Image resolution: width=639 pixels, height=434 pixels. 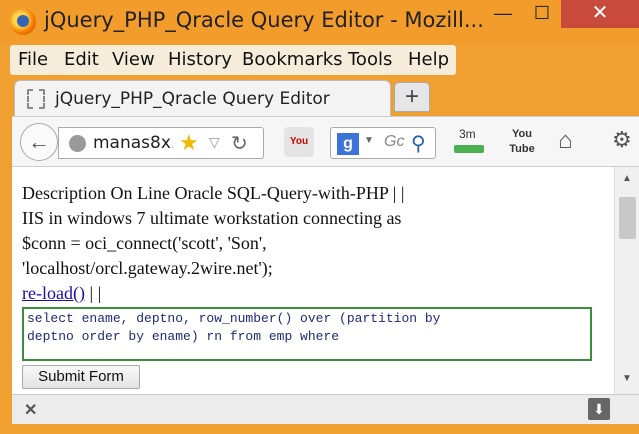 I want to click on threem-label: 3m, so click(x=467, y=134).